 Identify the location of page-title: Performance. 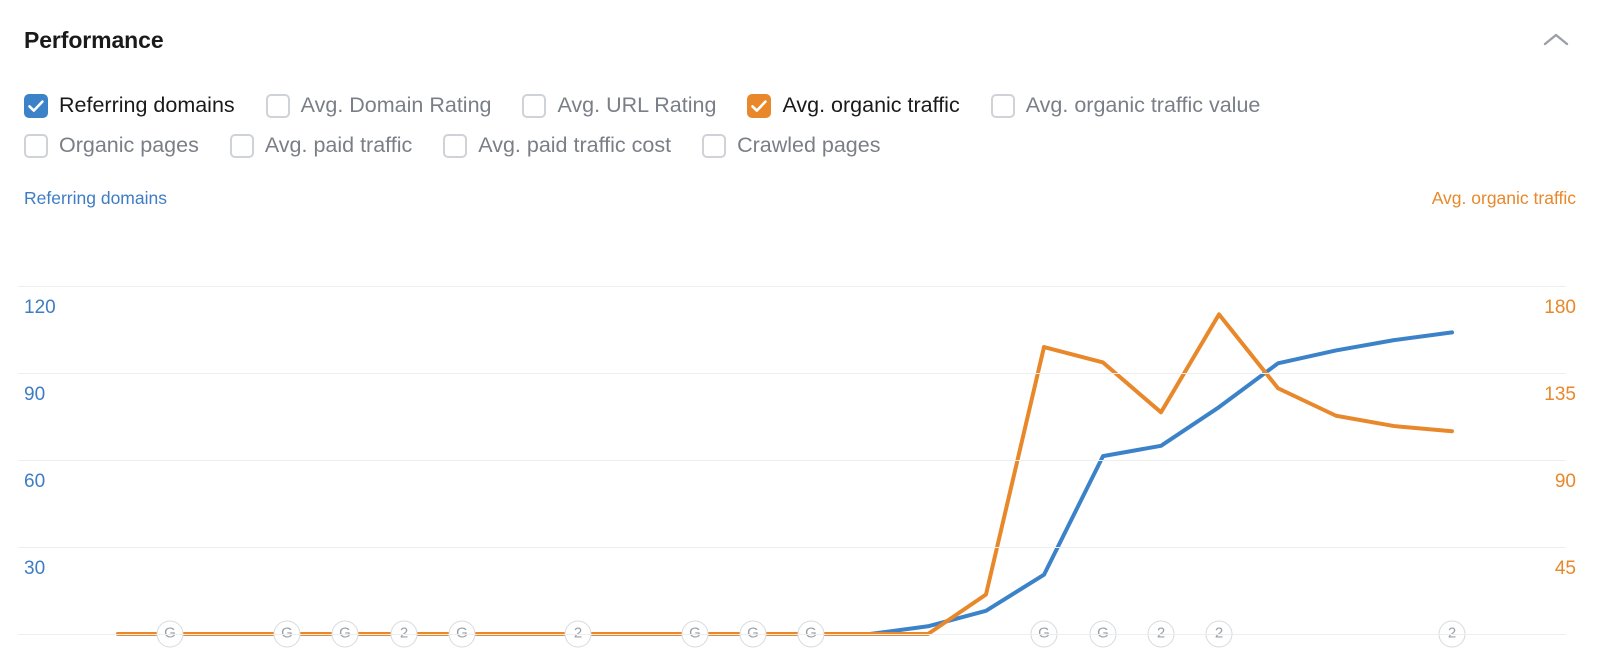
(94, 39).